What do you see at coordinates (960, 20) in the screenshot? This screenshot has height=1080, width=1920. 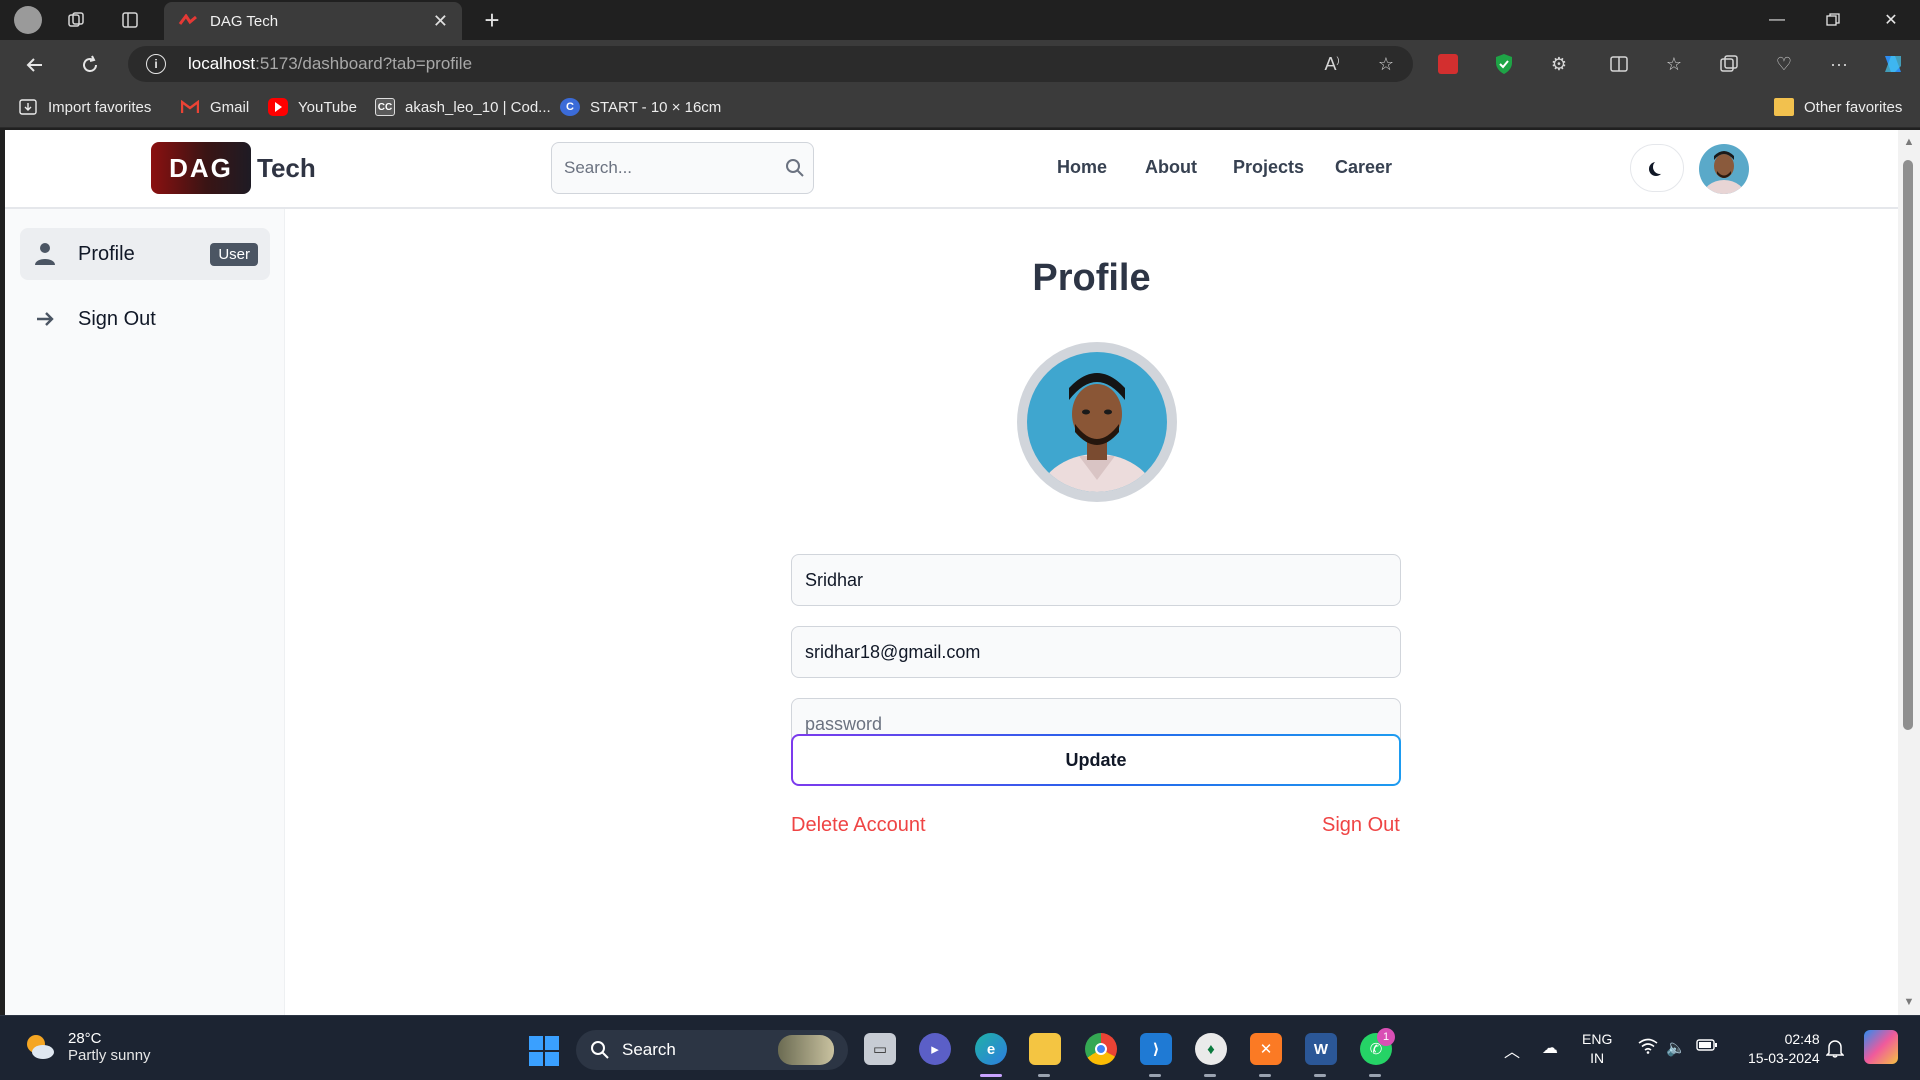 I see `browser-tab-bar: DAG Tech ✕ + — ✕` at bounding box center [960, 20].